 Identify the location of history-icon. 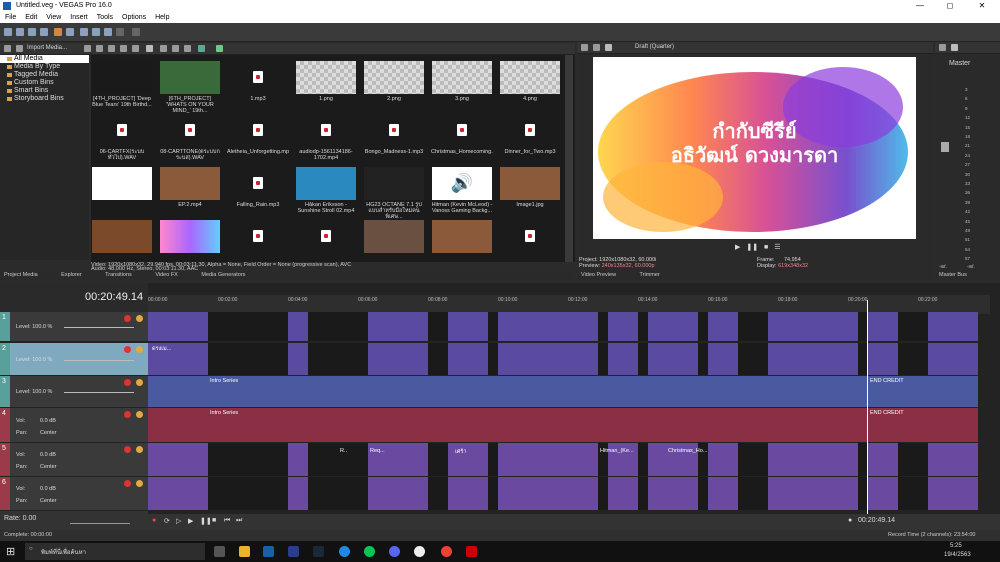
(136, 32).